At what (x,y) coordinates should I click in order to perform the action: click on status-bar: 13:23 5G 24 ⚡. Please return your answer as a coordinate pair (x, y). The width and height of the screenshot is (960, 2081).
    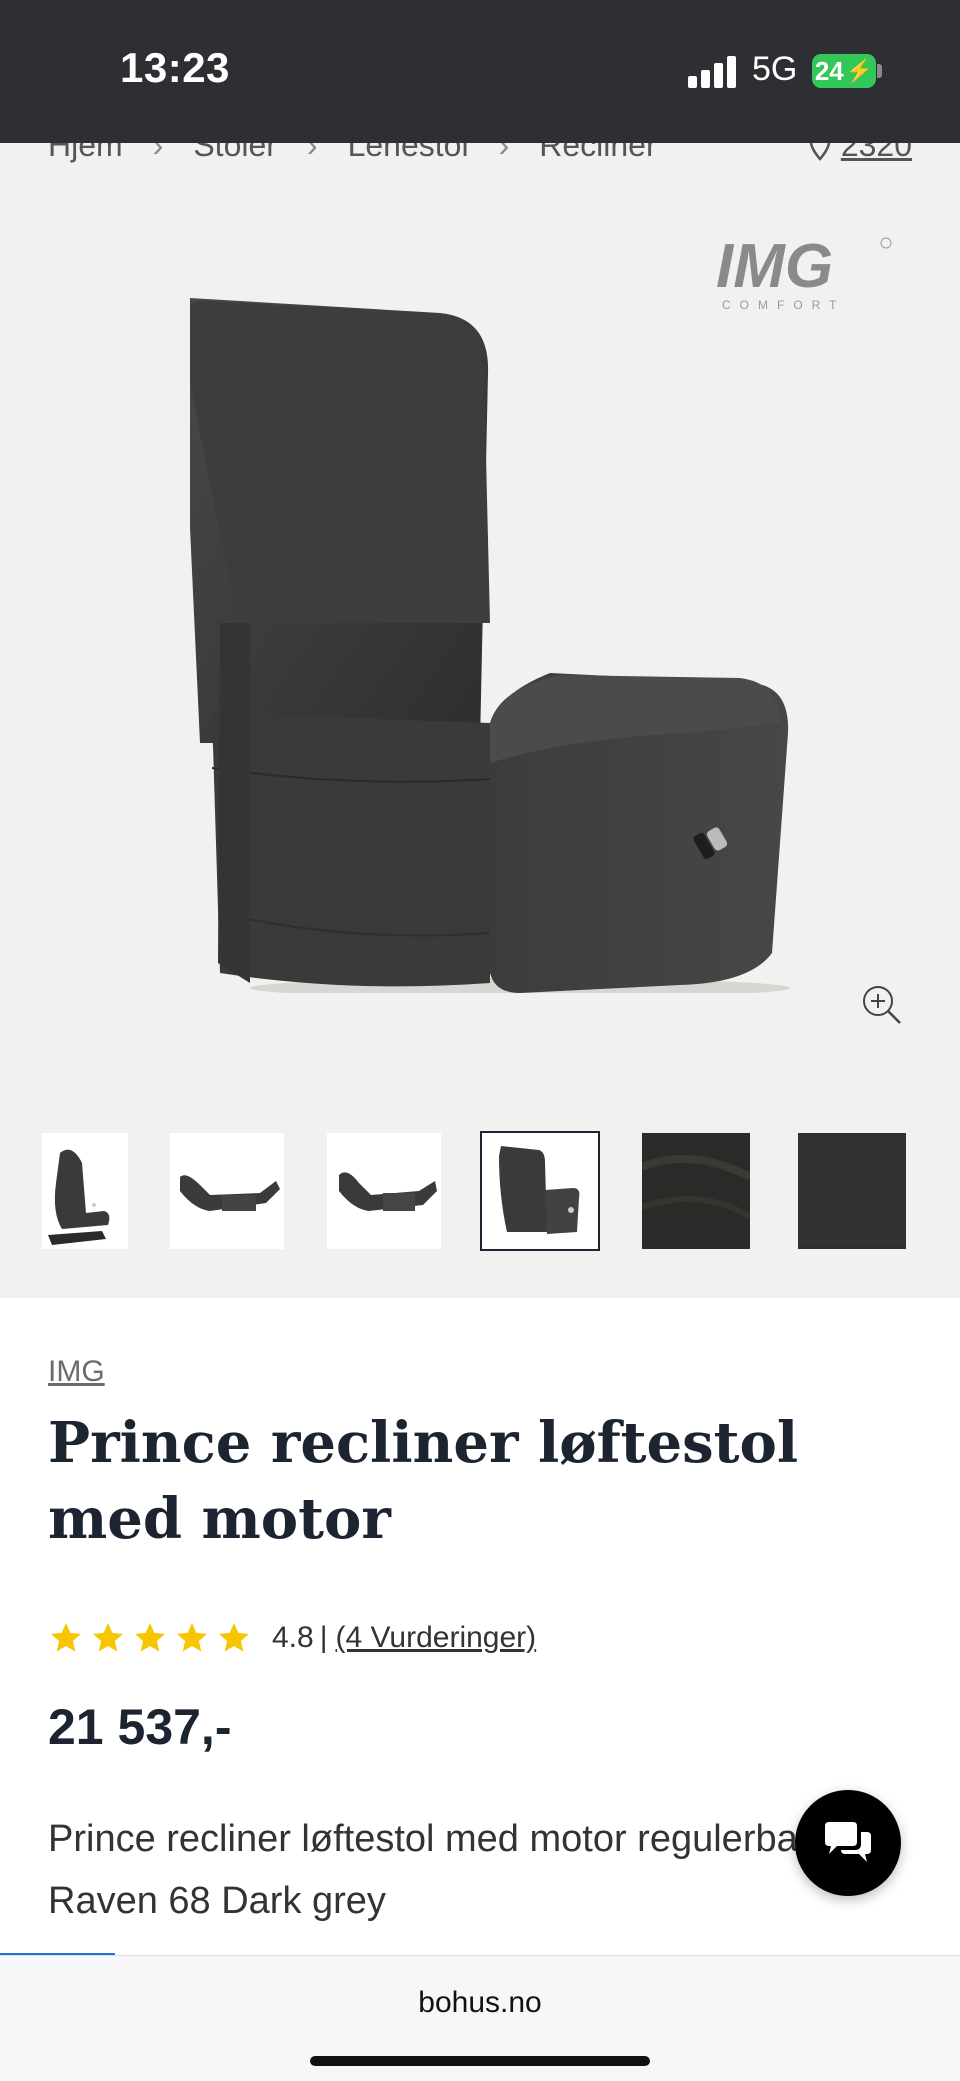
    Looking at the image, I should click on (480, 71).